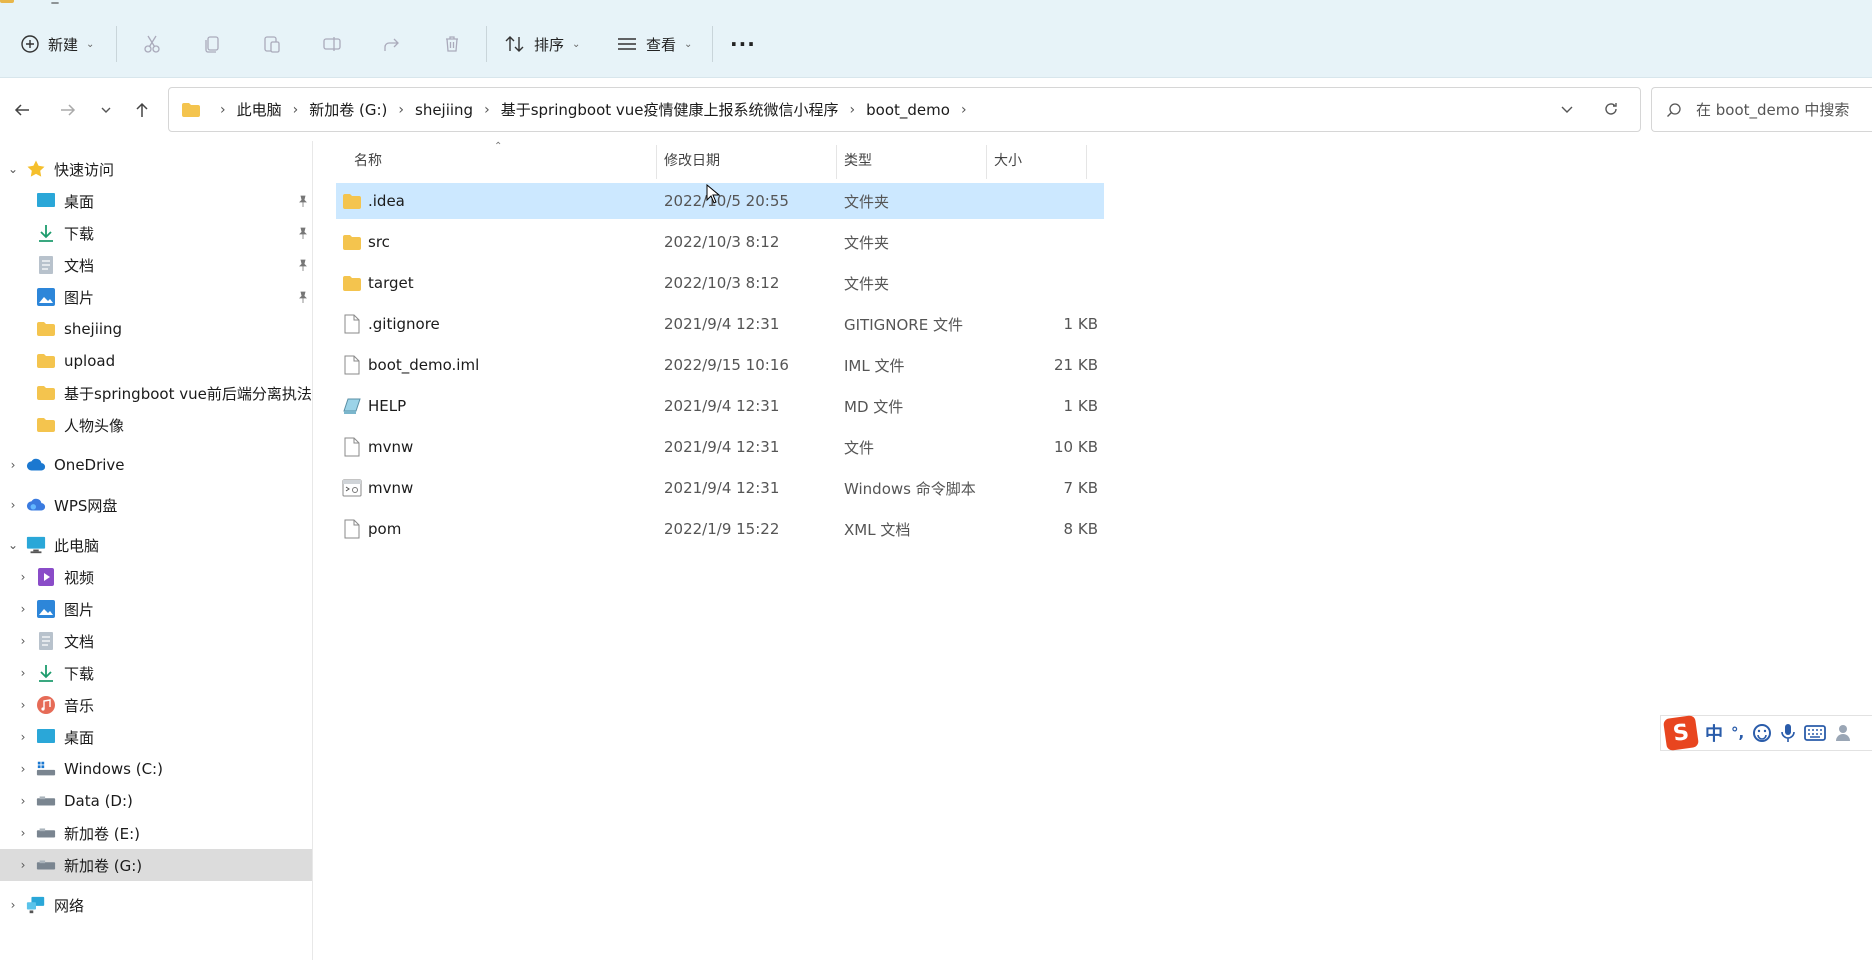  I want to click on breadcrumb-item: 新加卷 (G:), so click(348, 109).